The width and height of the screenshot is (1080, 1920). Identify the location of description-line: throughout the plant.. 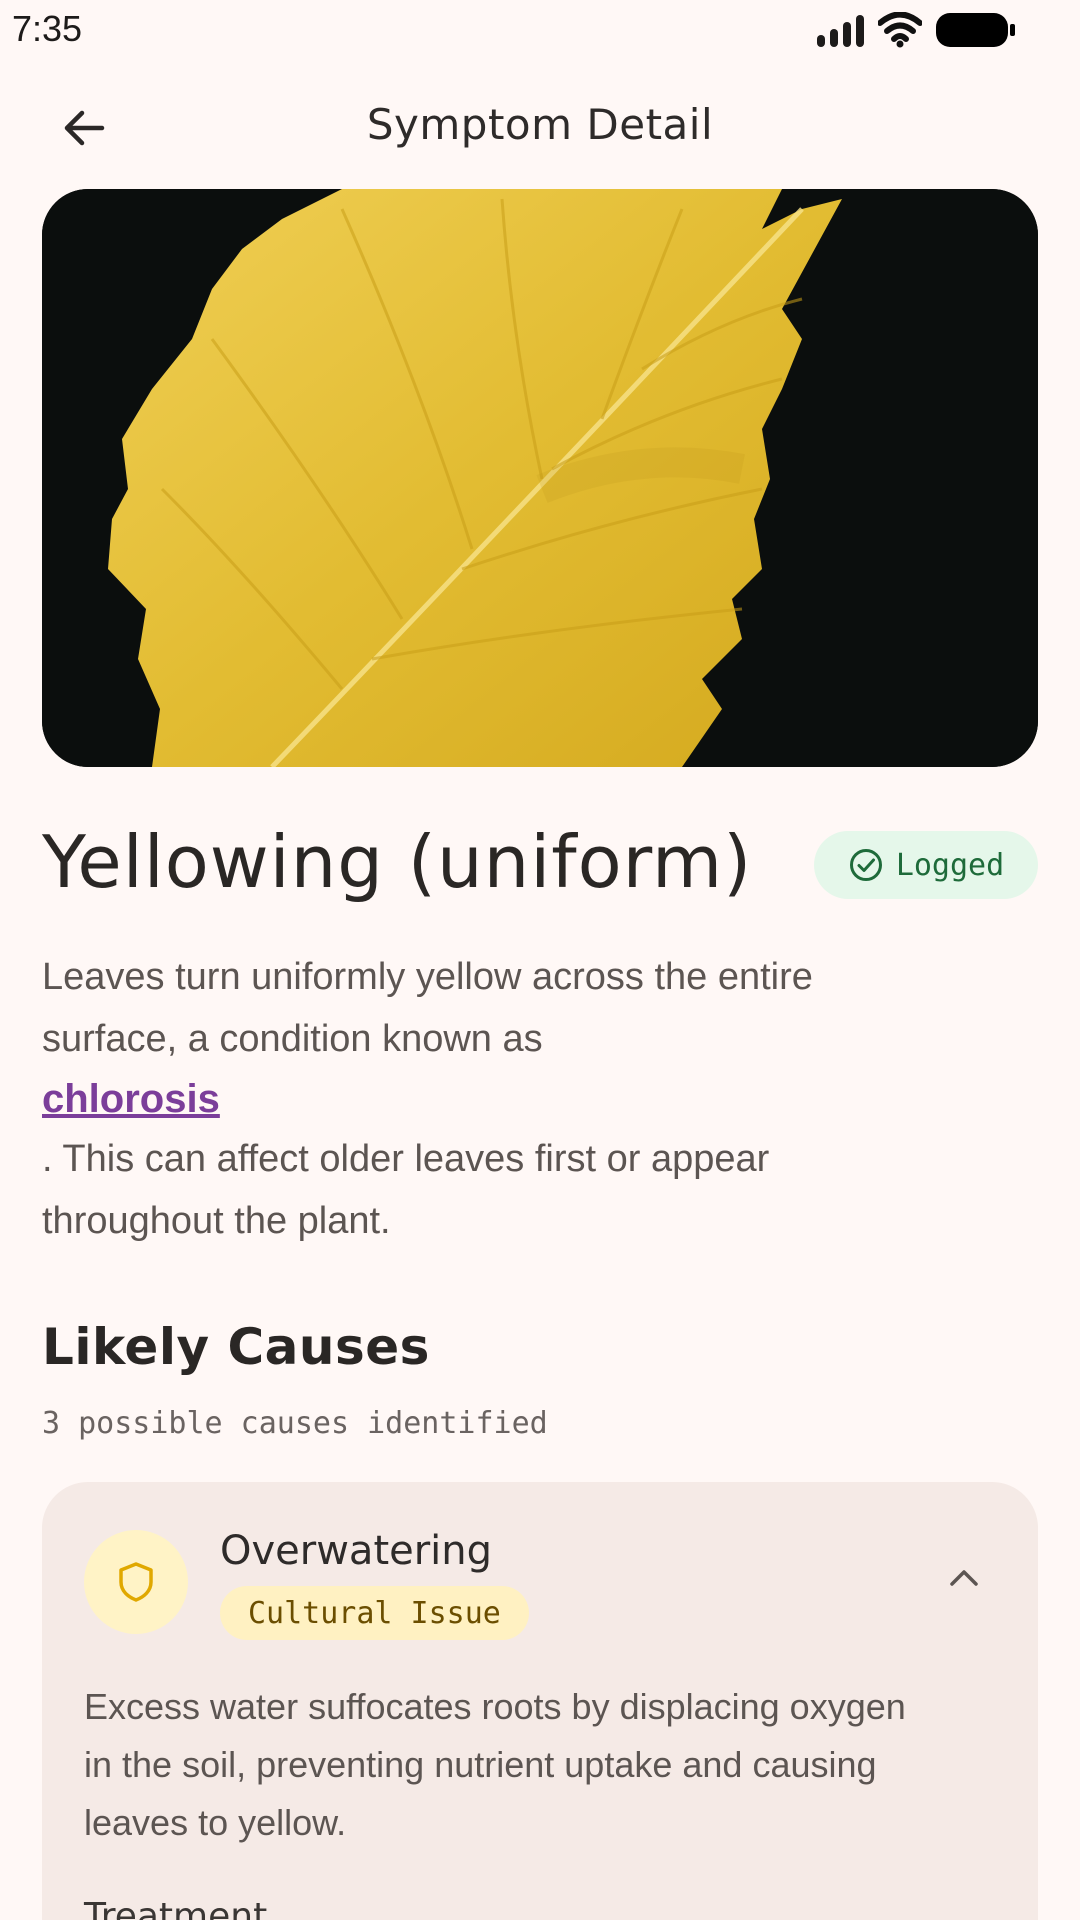
(216, 1221).